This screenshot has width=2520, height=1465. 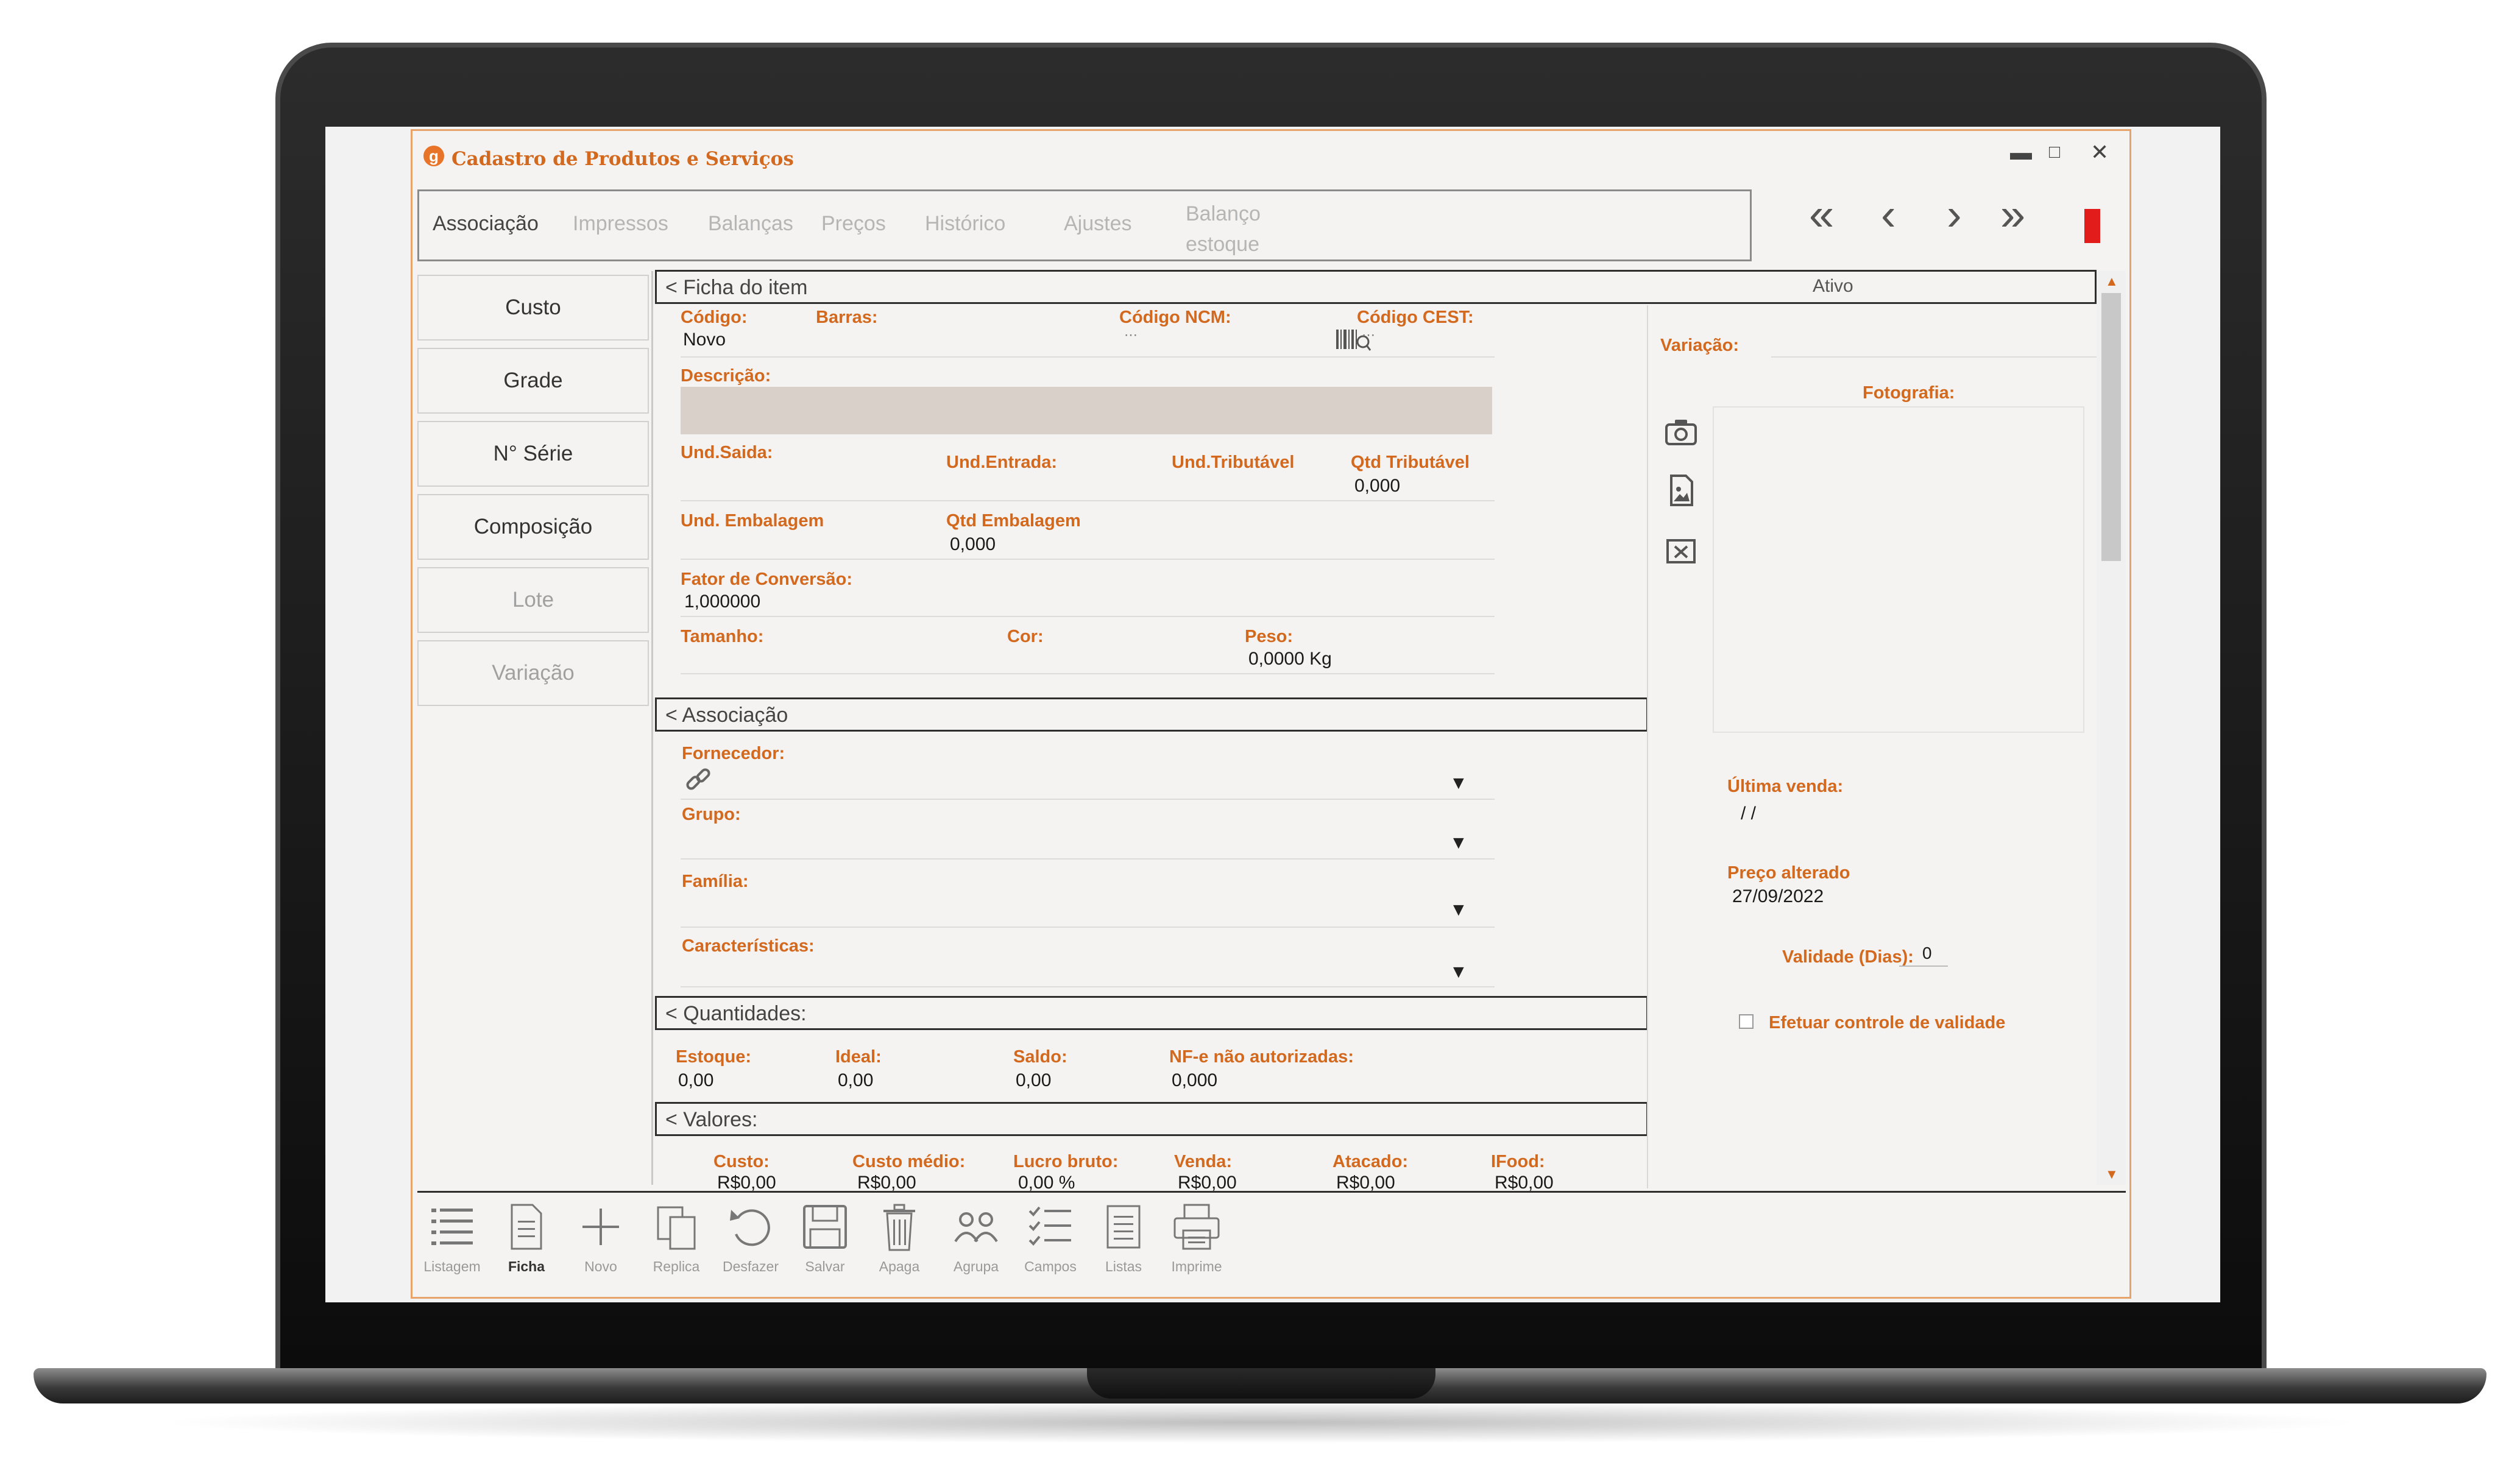 What do you see at coordinates (1025, 636) in the screenshot?
I see `cor-label: Cor:` at bounding box center [1025, 636].